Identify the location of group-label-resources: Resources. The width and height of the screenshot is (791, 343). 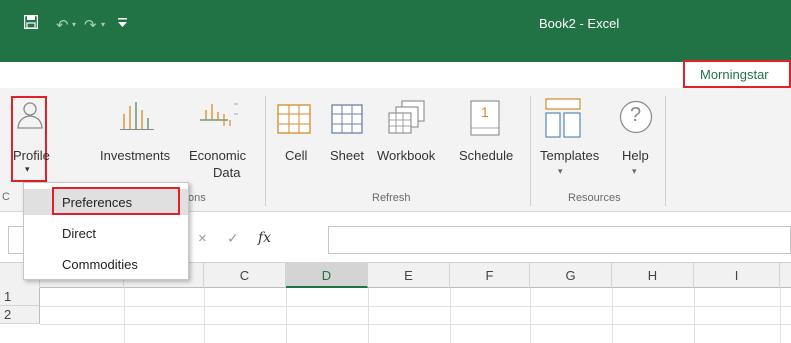
(594, 198).